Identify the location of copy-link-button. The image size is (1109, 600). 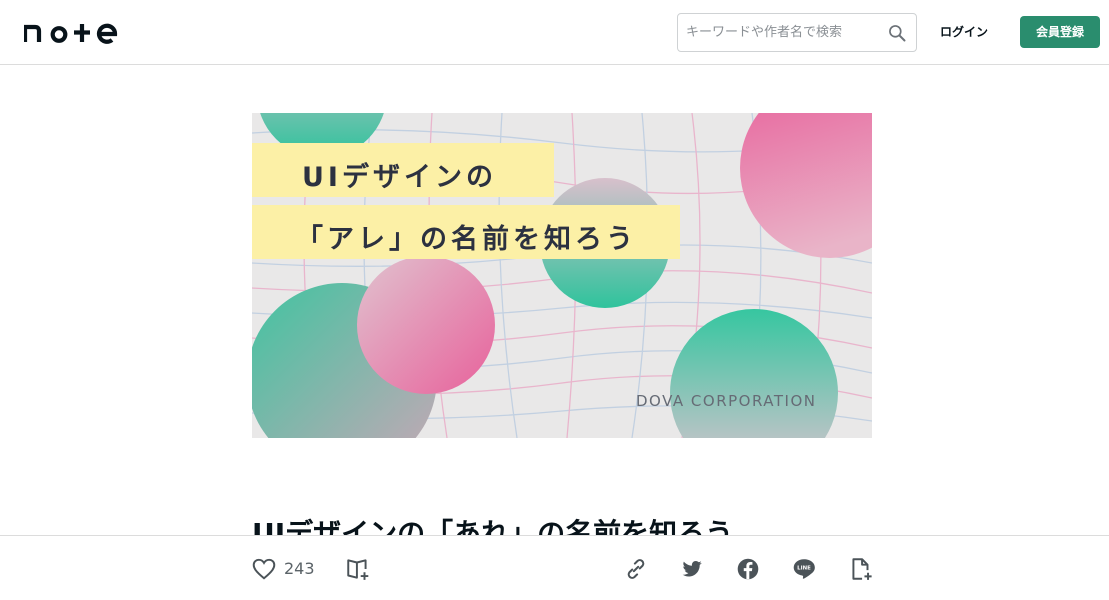
(636, 569).